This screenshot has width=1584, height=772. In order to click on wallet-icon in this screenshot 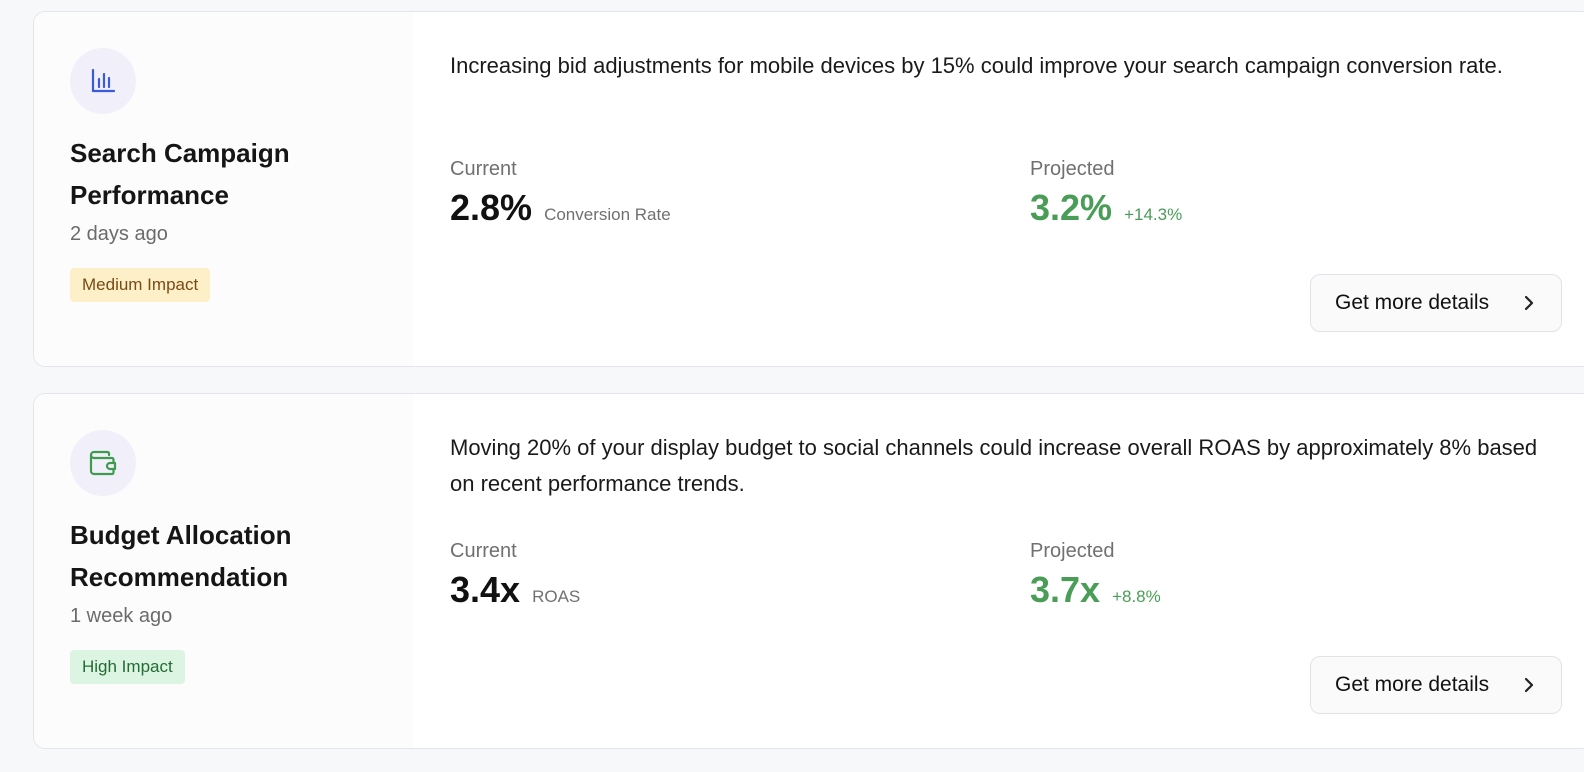, I will do `click(103, 463)`.